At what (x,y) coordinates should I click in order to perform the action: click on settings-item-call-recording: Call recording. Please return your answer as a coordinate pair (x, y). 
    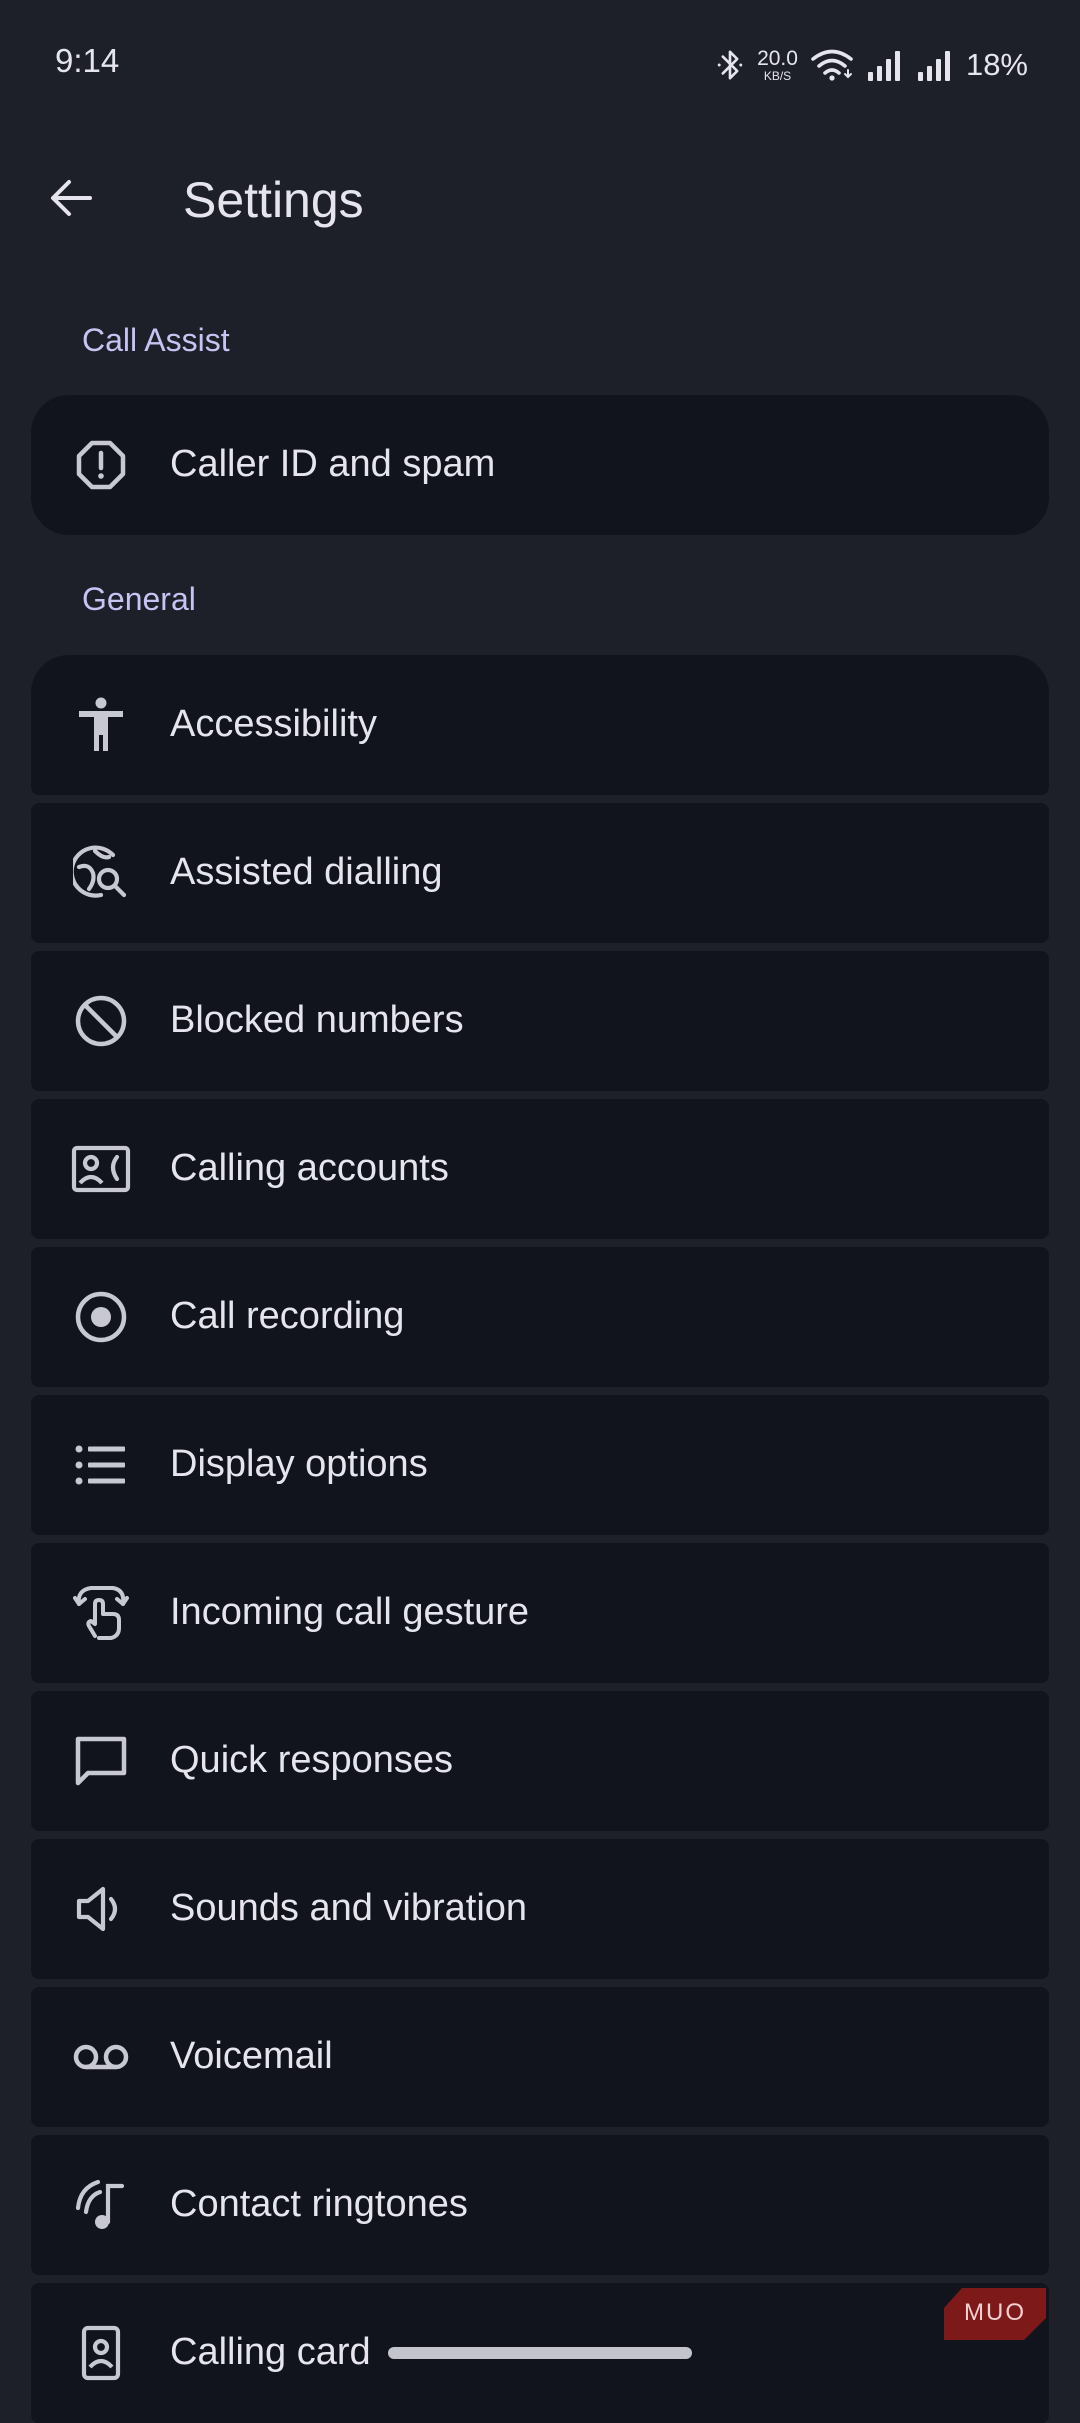
    Looking at the image, I should click on (540, 1317).